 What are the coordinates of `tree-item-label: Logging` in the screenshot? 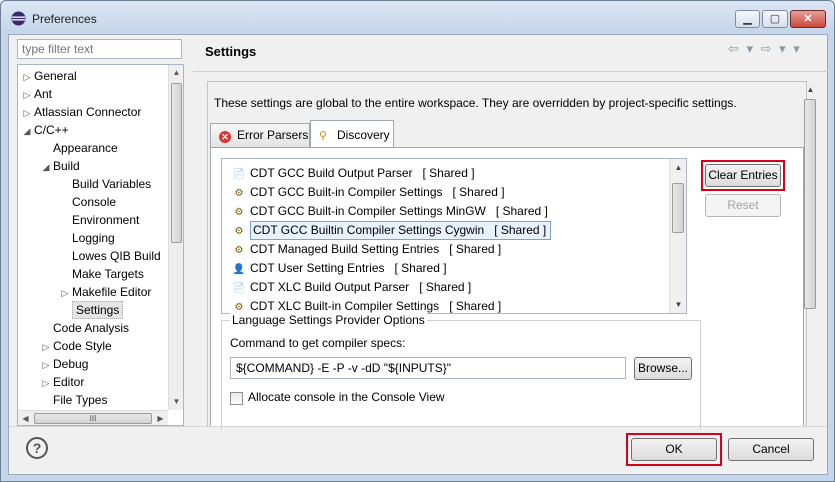 It's located at (93, 238).